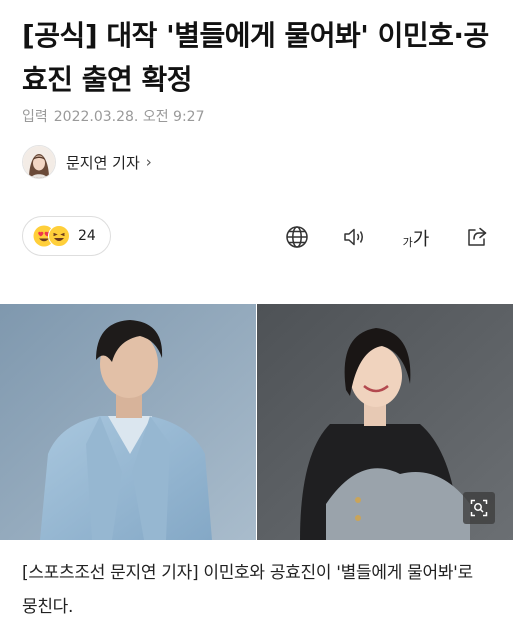 The image size is (513, 640). Describe the element at coordinates (355, 237) in the screenshot. I see `speaker-icon` at that location.